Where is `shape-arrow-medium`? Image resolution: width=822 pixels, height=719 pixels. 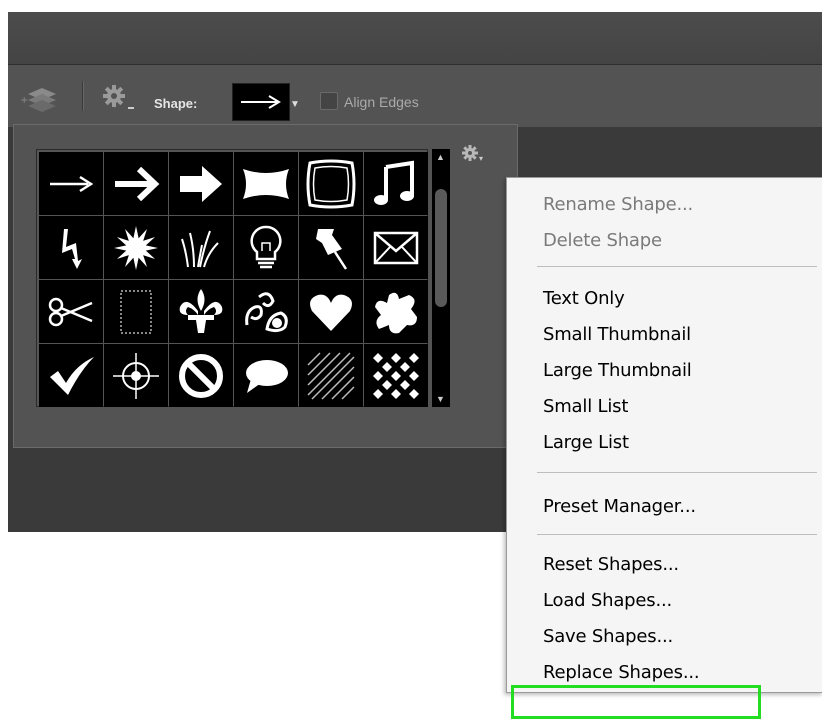 shape-arrow-medium is located at coordinates (136, 183).